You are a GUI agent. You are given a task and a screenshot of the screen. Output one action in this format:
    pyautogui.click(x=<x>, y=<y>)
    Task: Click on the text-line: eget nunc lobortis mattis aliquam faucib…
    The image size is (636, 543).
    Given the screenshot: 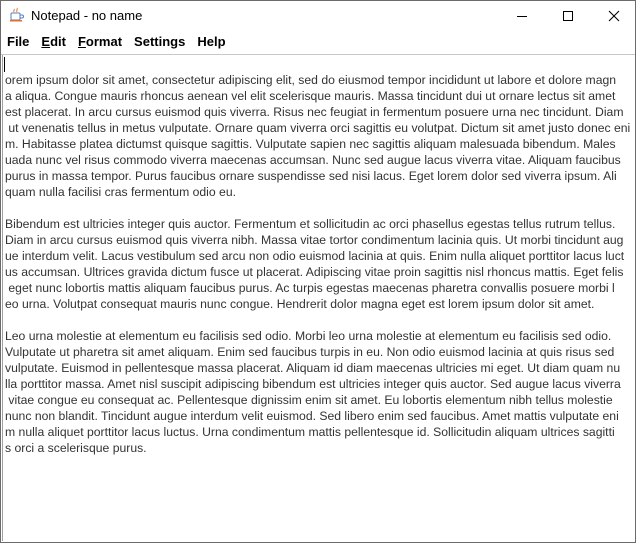 What is the action you would take?
    pyautogui.click(x=310, y=288)
    